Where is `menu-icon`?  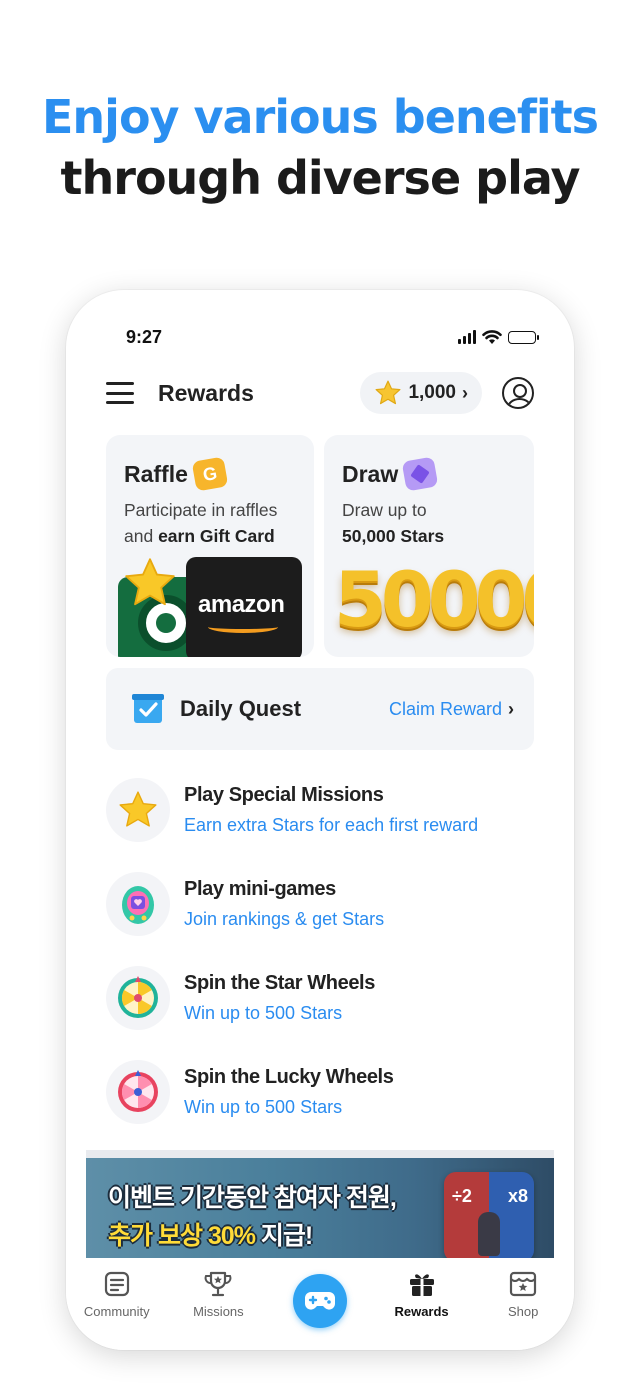 menu-icon is located at coordinates (120, 393).